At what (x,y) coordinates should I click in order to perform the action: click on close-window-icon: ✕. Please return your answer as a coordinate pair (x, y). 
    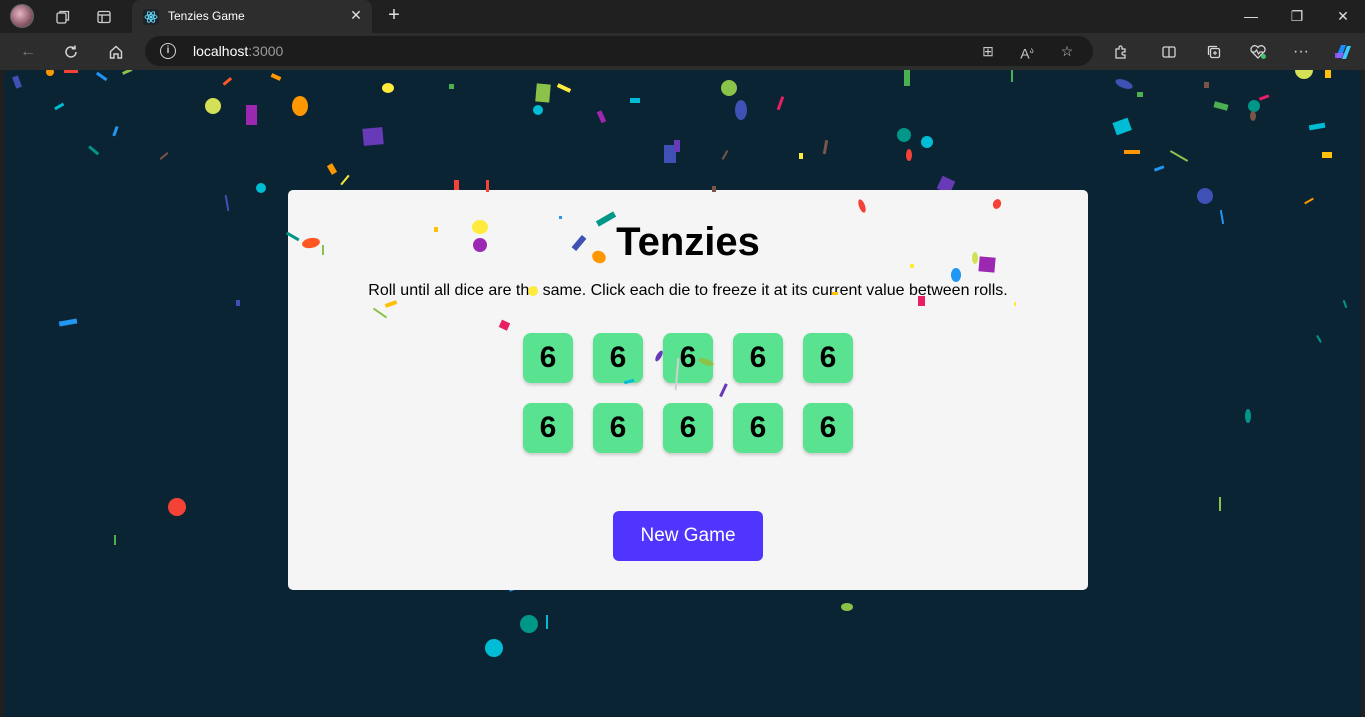
    Looking at the image, I should click on (1342, 16).